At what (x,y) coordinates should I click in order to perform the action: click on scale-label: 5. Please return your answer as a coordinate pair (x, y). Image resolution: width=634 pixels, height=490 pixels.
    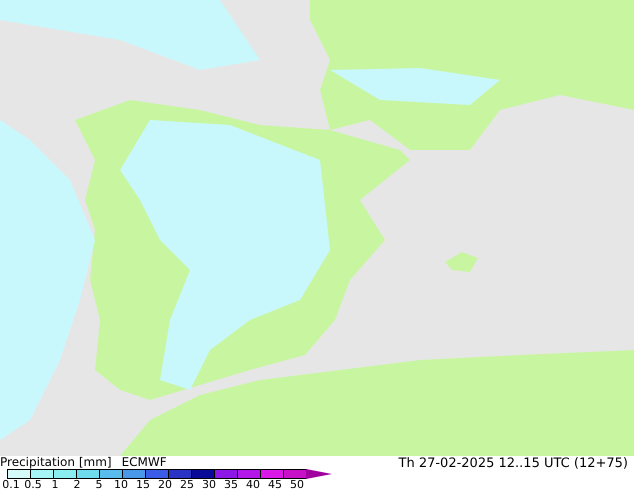
    Looking at the image, I should click on (99, 484).